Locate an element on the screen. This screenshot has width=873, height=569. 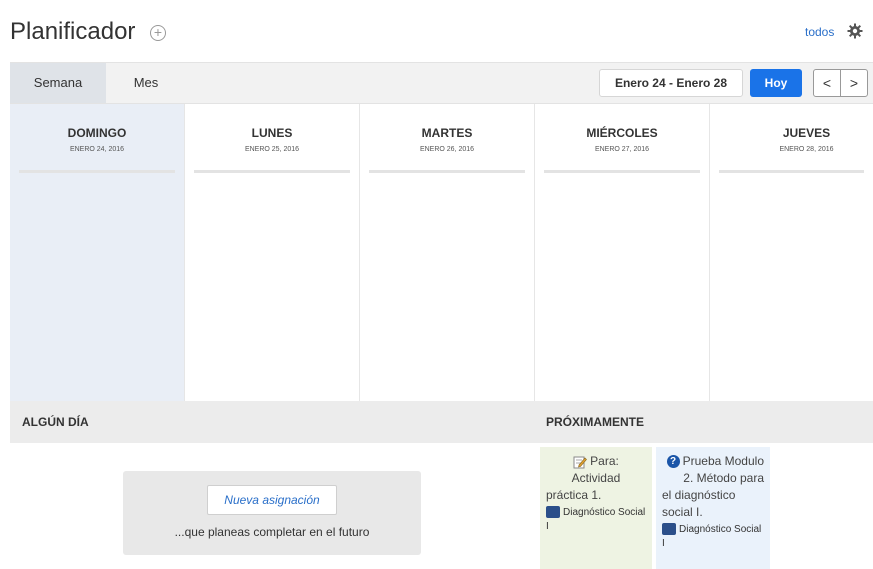
gear-icon is located at coordinates (855, 31).